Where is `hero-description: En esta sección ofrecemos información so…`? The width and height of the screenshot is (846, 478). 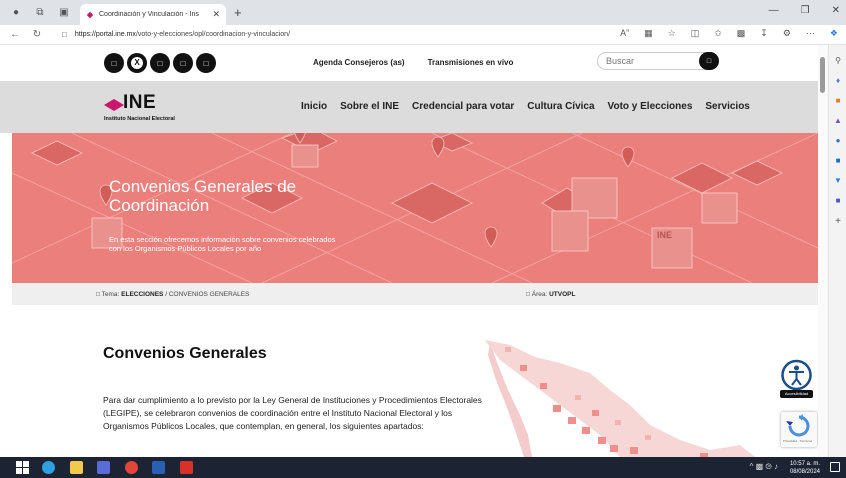 hero-description: En esta sección ofrecemos información so… is located at coordinates (222, 244).